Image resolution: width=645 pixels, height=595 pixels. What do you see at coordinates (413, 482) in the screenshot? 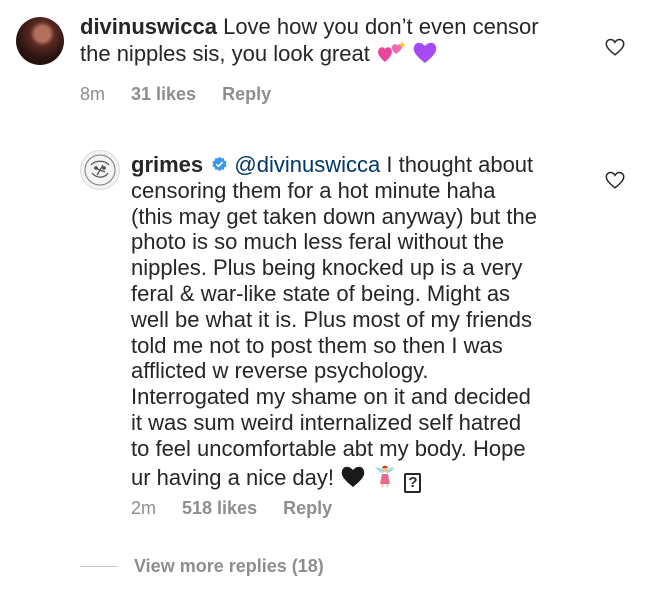
I see `unknown-glyph-box: ?` at bounding box center [413, 482].